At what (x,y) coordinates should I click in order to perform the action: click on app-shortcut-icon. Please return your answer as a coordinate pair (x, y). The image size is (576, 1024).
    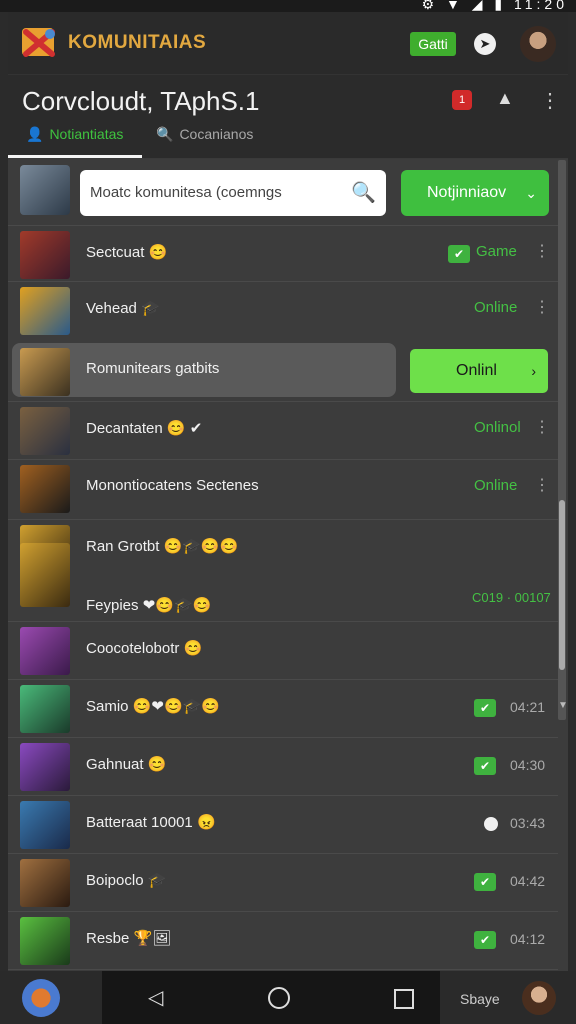
    Looking at the image, I should click on (41, 998).